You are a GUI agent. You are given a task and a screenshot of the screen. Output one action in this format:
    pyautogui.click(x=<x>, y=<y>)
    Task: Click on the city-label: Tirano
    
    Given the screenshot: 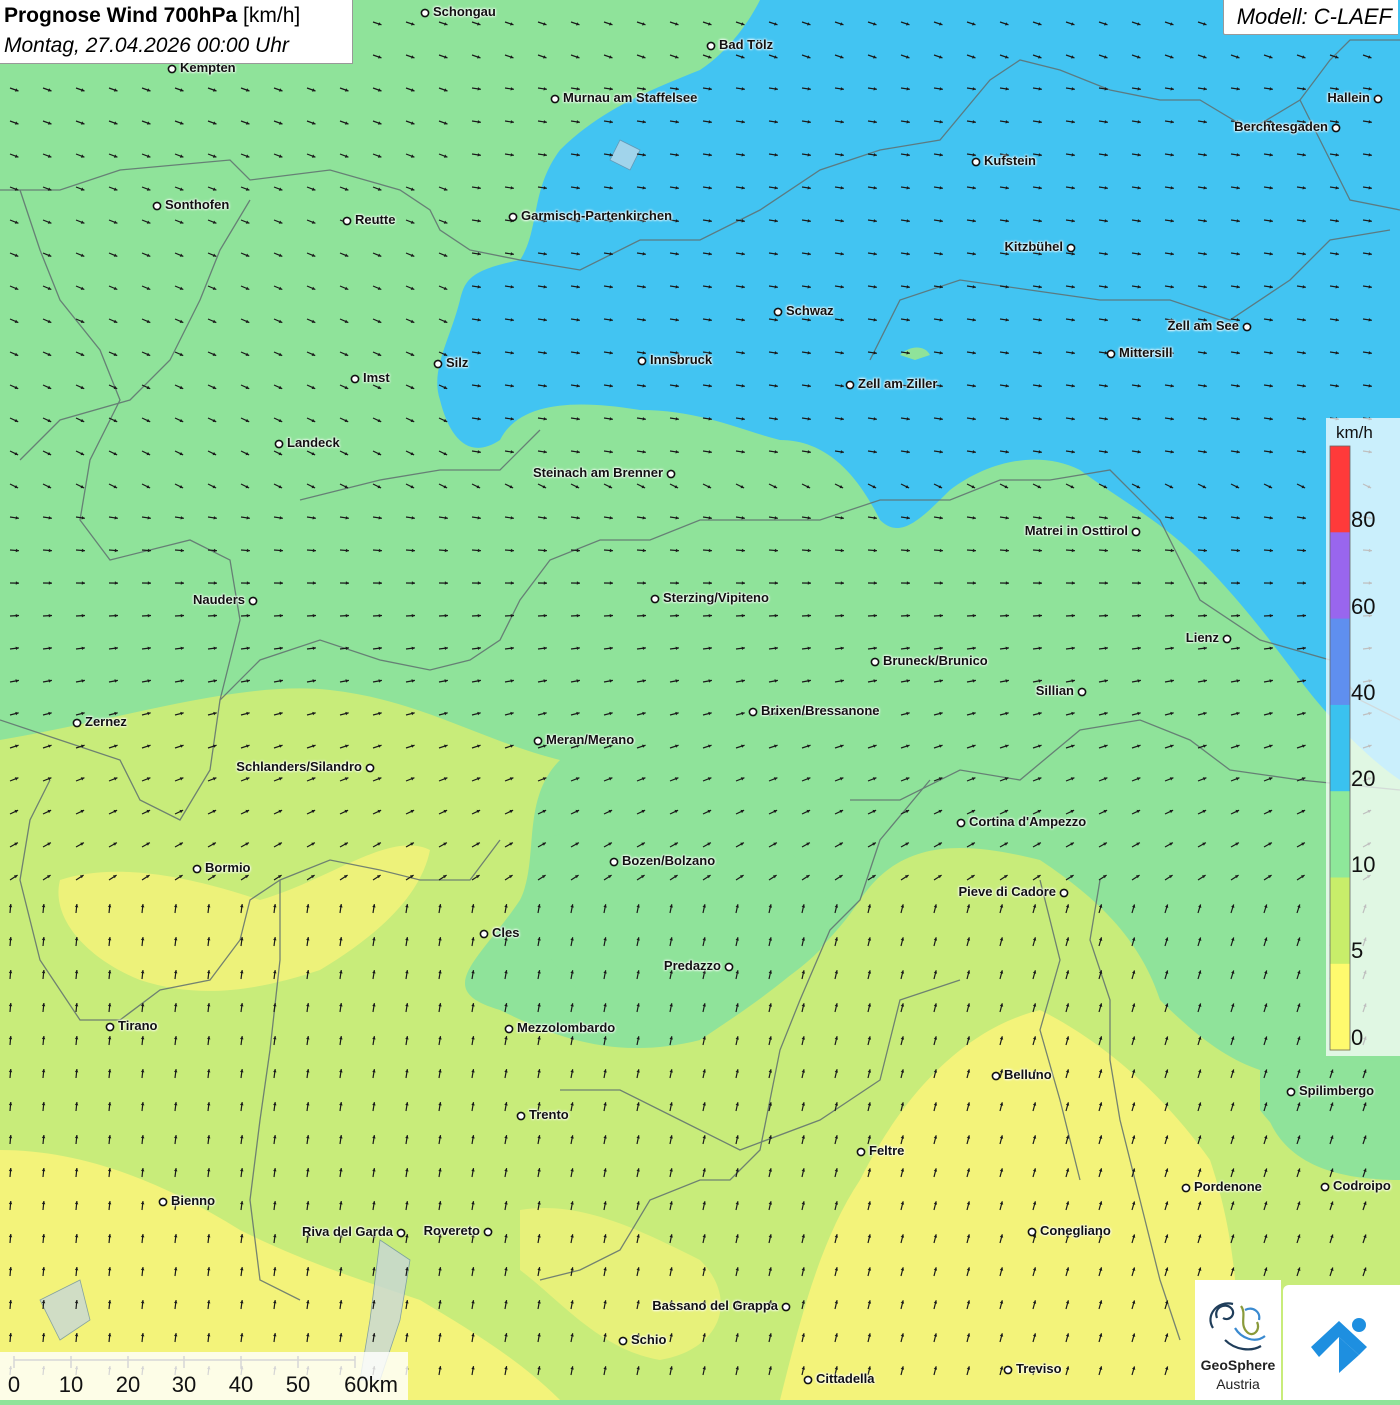 What is the action you would take?
    pyautogui.click(x=138, y=1025)
    